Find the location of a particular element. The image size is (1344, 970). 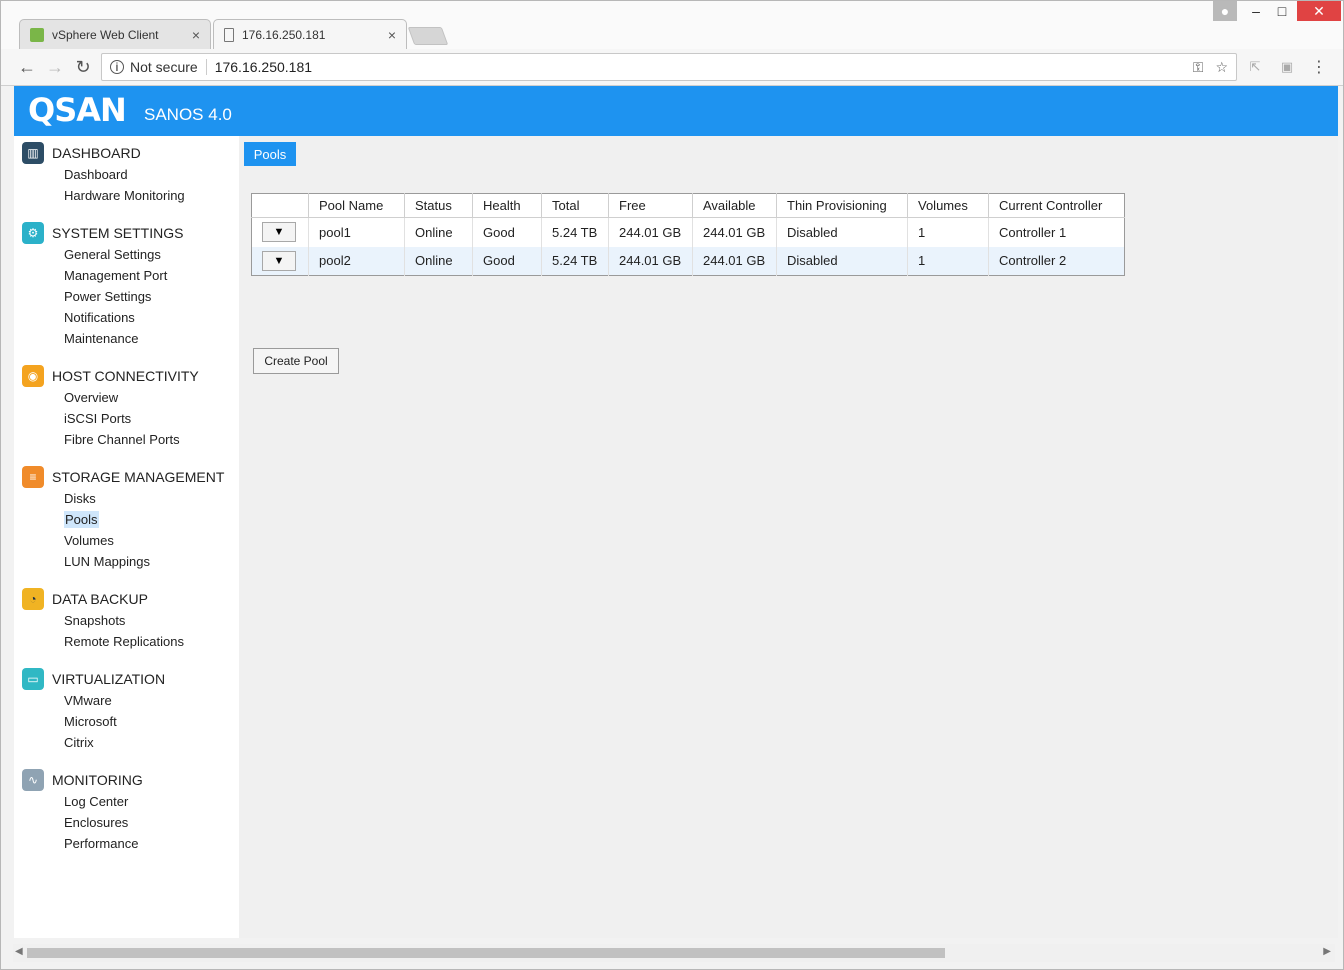

section-virtualization: ▭ VIRTUALIZATION VMware Microsoft Citrix is located at coordinates (126, 710).